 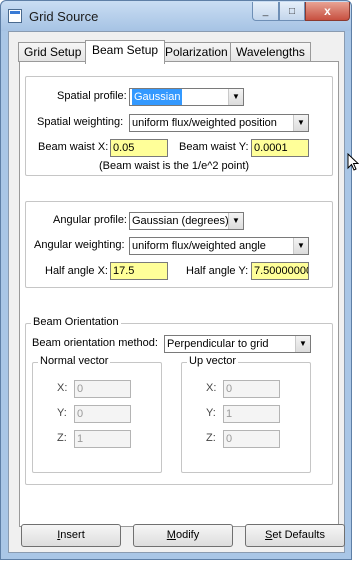 I want to click on normal-z-label: Z:, so click(x=62, y=438).